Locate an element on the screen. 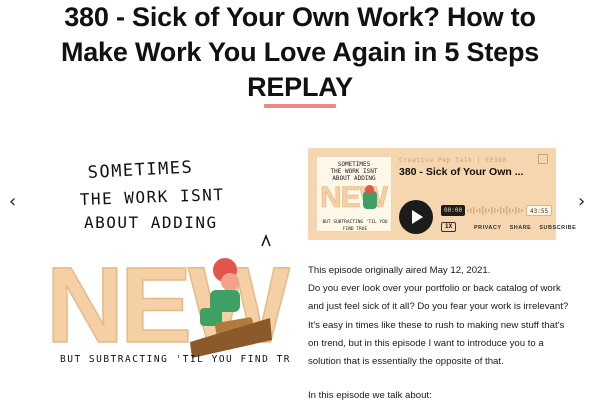  player-links: PRIVACY SHARE SUBSCRIBE is located at coordinates (528, 228).